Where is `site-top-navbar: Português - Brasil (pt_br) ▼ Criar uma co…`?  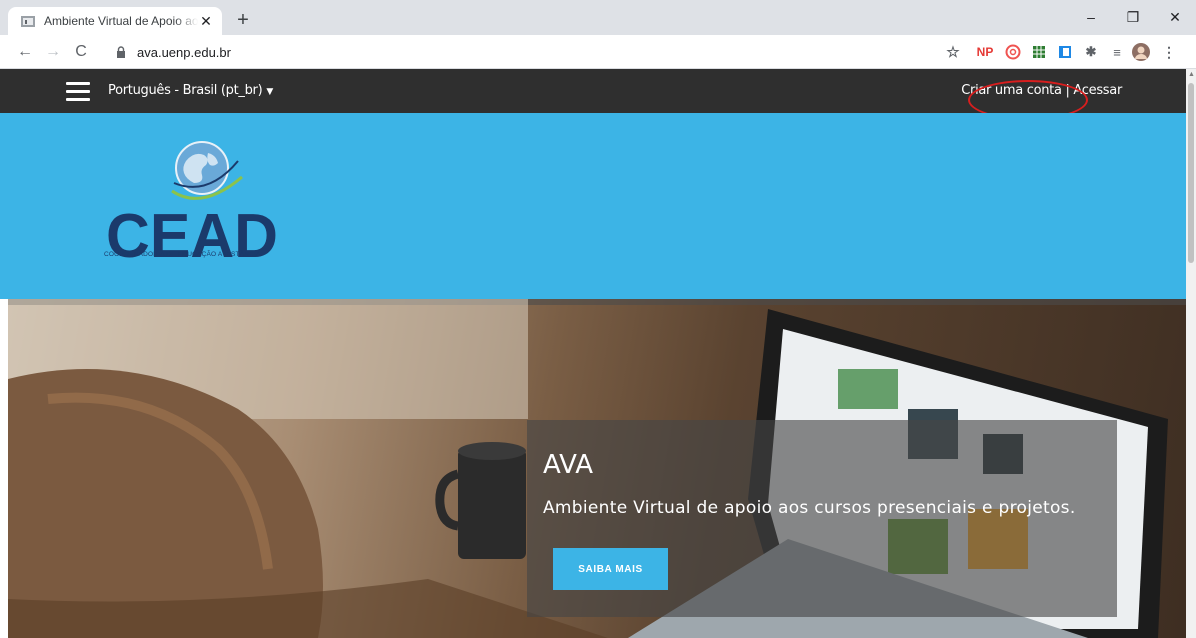
site-top-navbar: Português - Brasil (pt_br) ▼ Criar uma co… is located at coordinates (593, 94).